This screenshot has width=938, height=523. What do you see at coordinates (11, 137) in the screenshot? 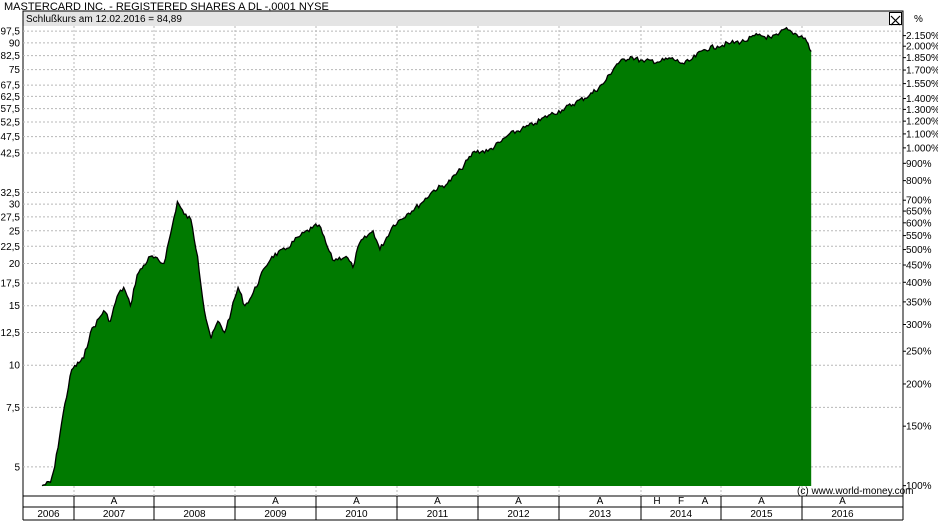
I see `left-tick-label: 47,5` at bounding box center [11, 137].